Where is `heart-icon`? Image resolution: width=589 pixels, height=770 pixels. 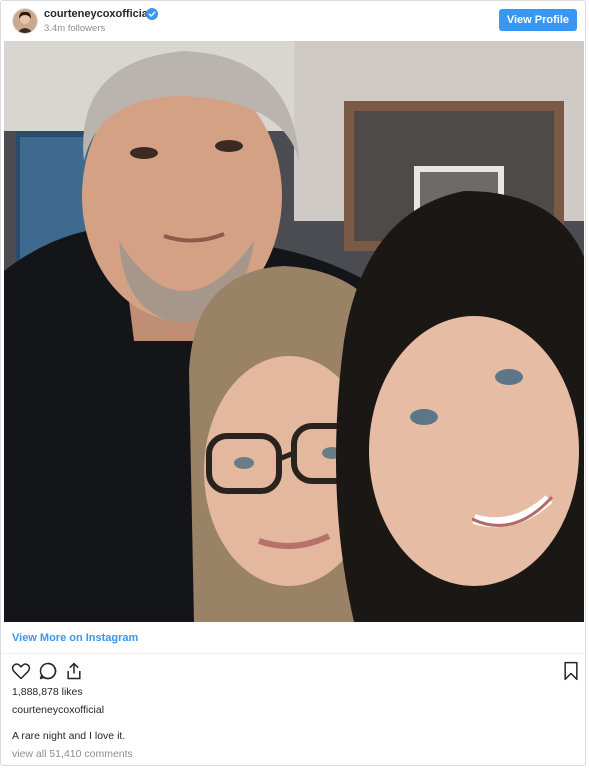
heart-icon is located at coordinates (21, 671).